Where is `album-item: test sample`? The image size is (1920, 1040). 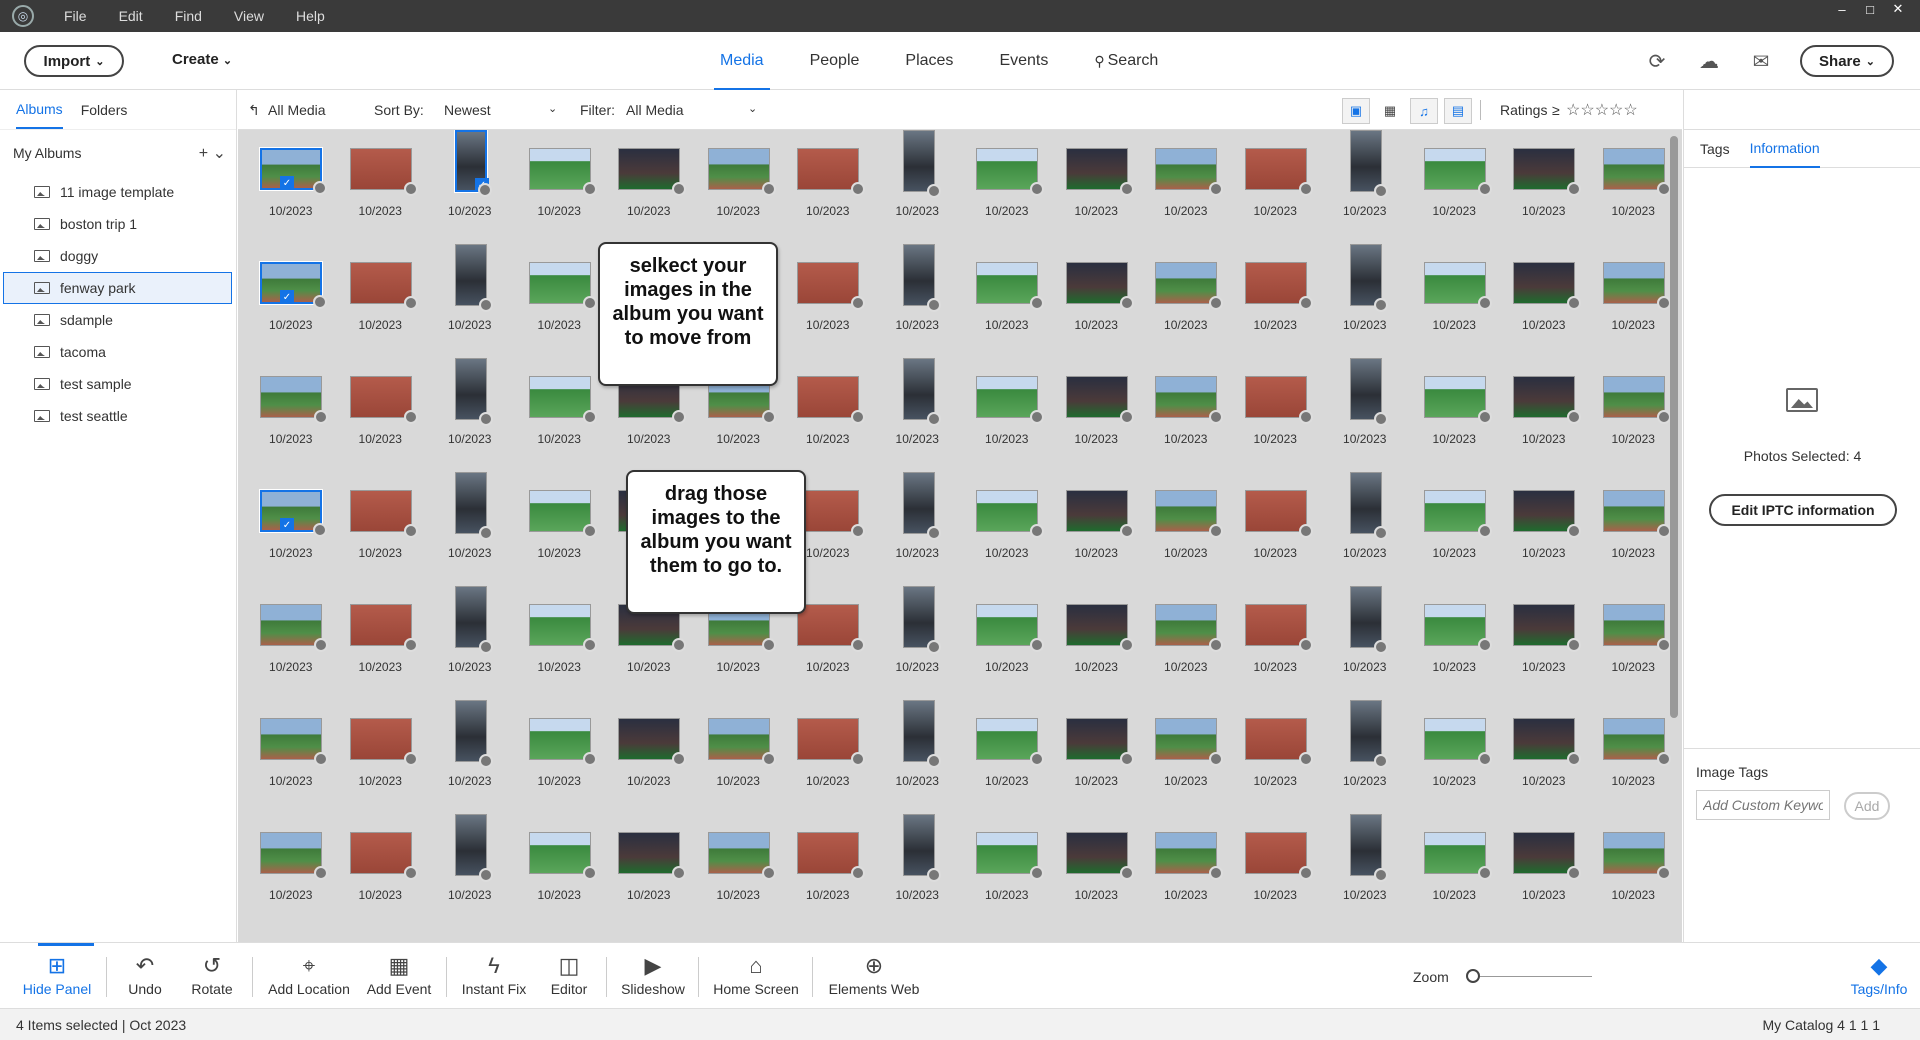 album-item: test sample is located at coordinates (118, 384).